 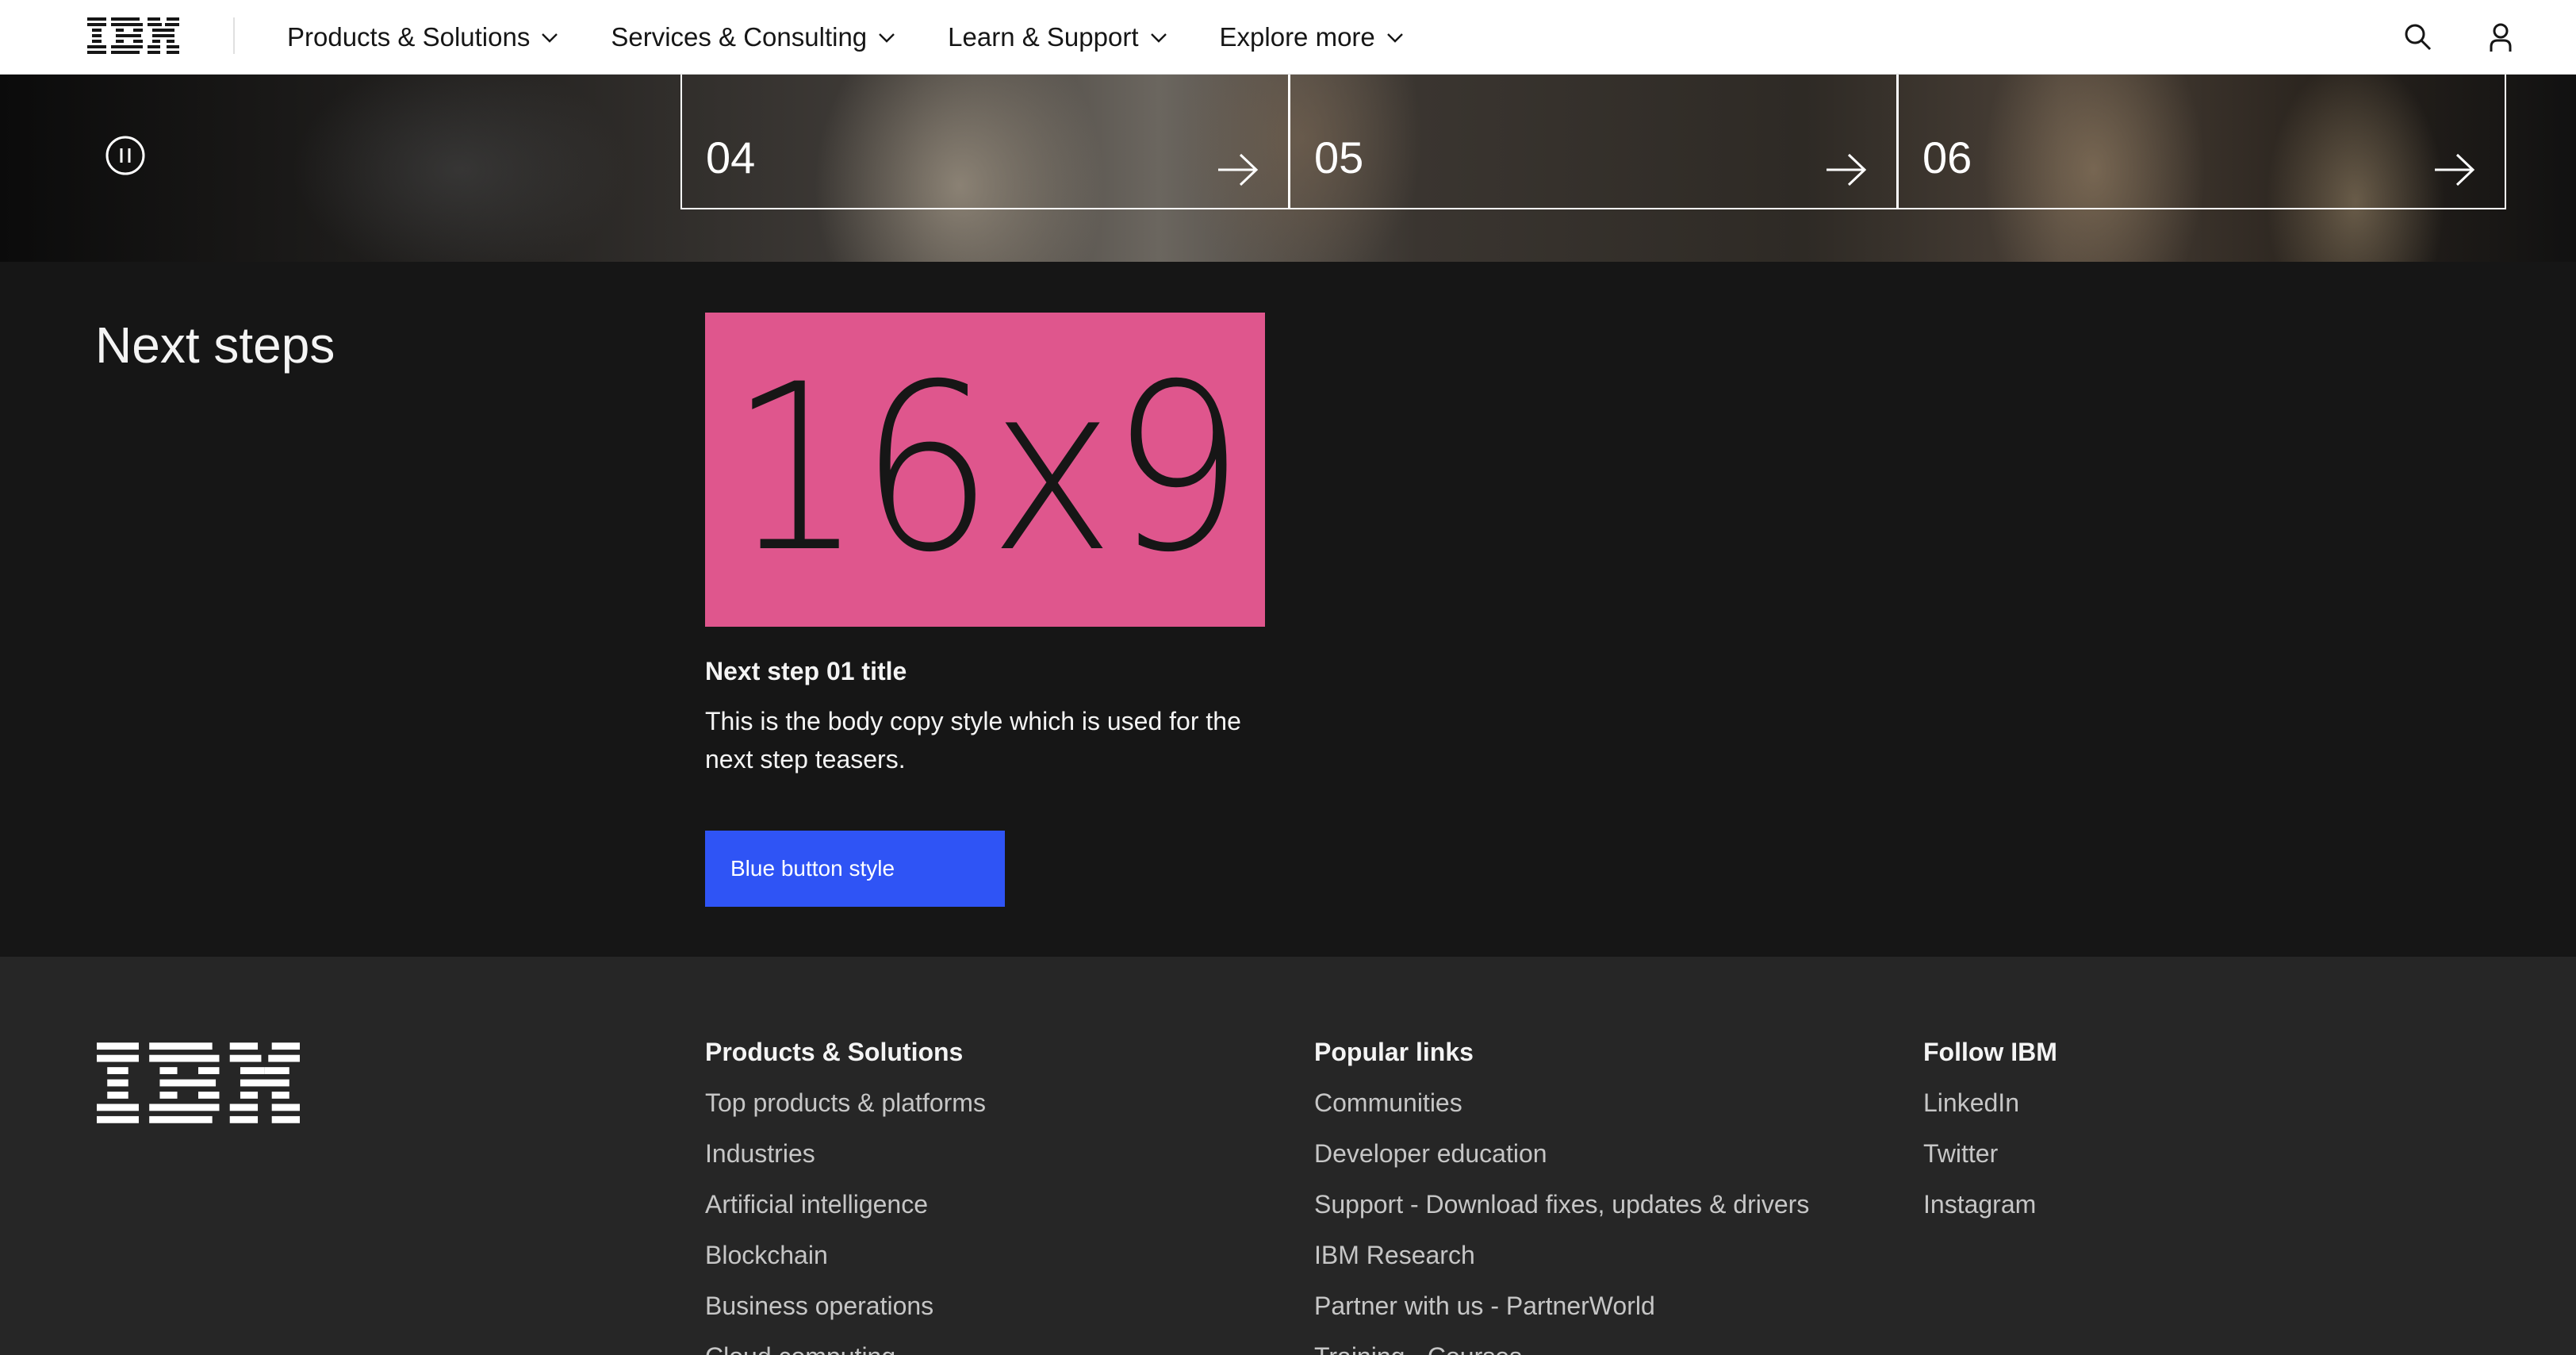 What do you see at coordinates (199, 1082) in the screenshot?
I see `ibm-footer-logo` at bounding box center [199, 1082].